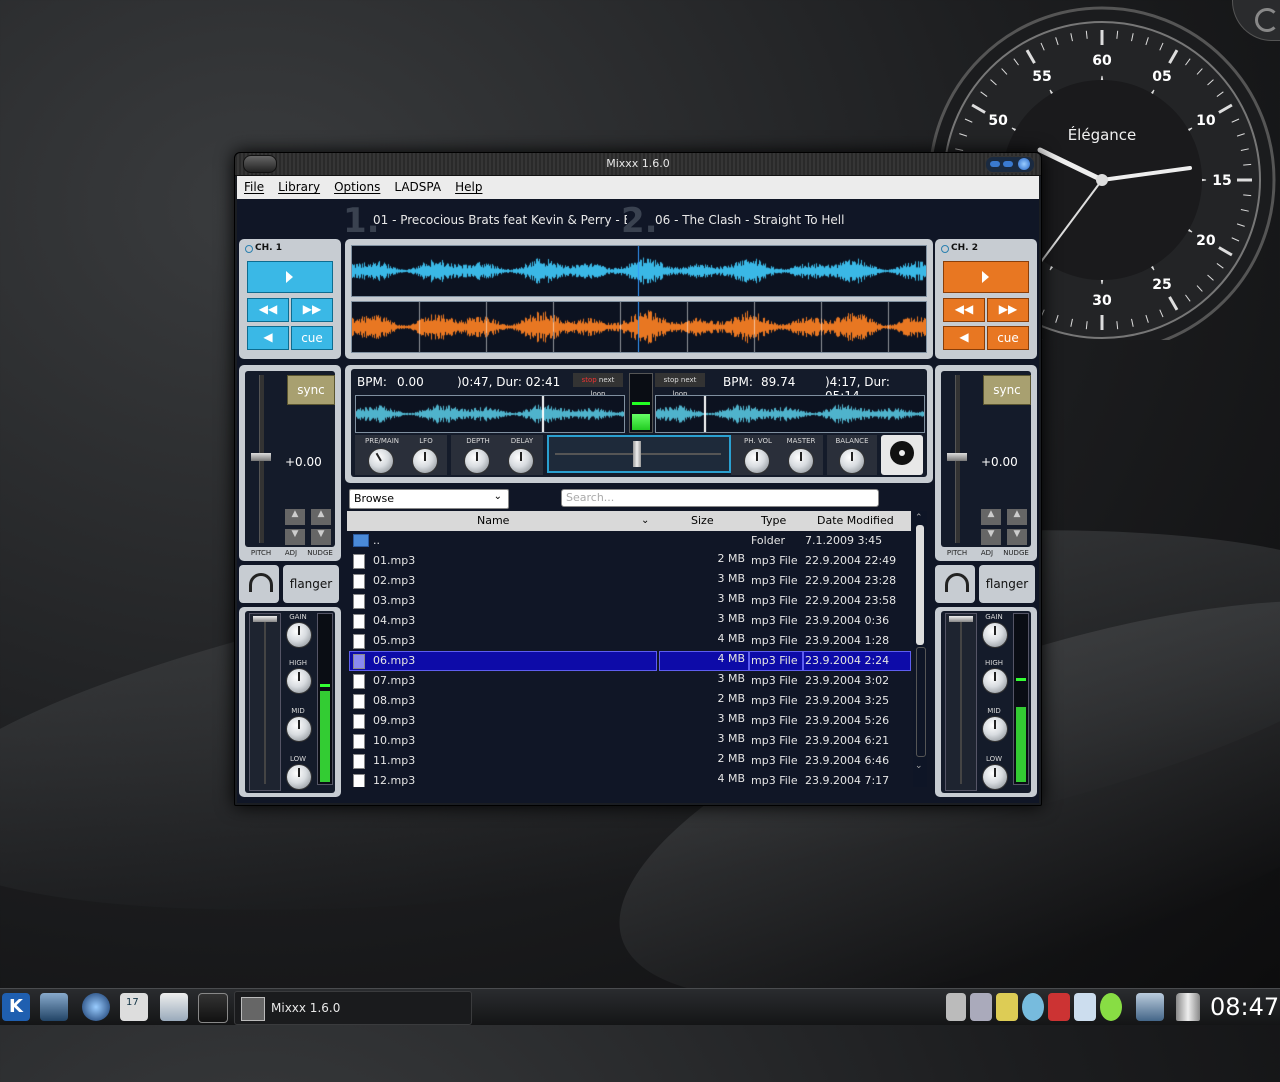 The width and height of the screenshot is (1280, 1082). I want to click on deck1-flanger-button: flanger, so click(311, 584).